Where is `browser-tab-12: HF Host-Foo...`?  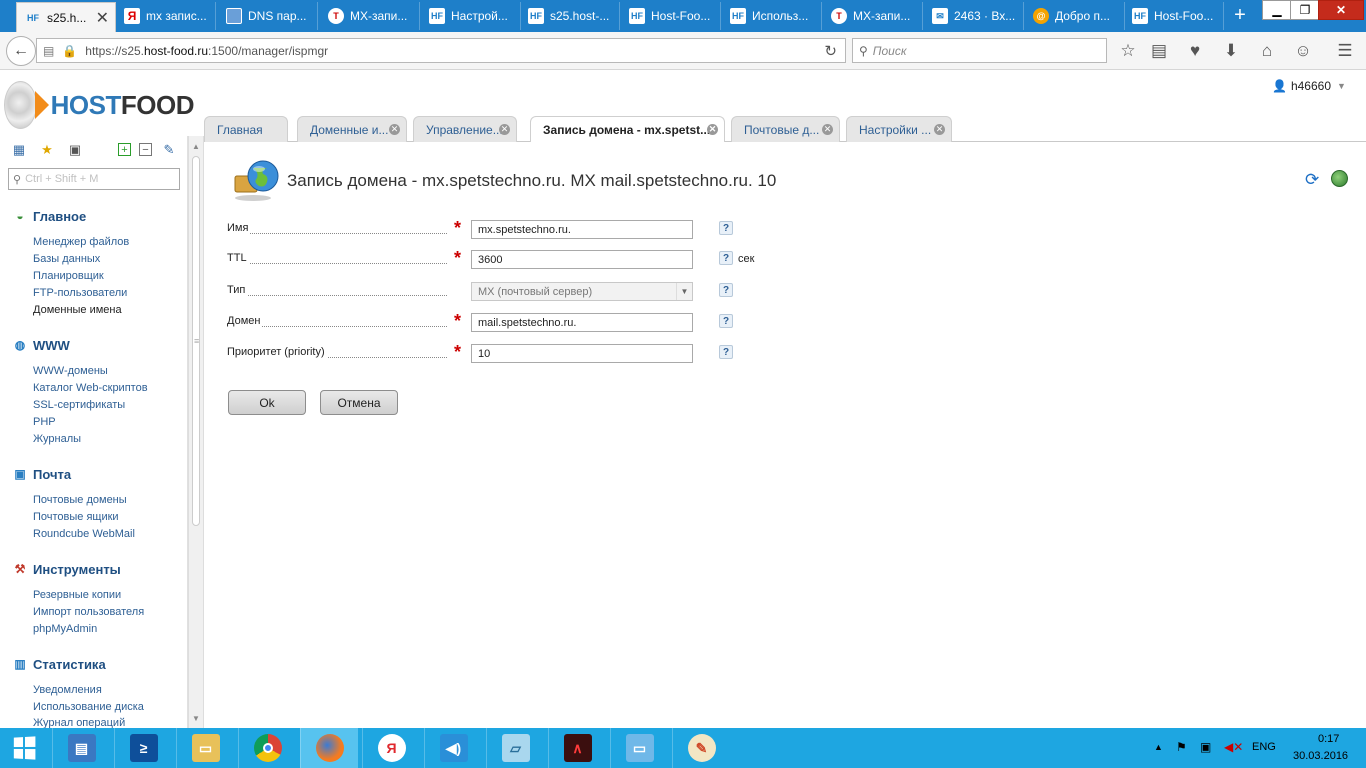 browser-tab-12: HF Host-Foo... is located at coordinates (1174, 16).